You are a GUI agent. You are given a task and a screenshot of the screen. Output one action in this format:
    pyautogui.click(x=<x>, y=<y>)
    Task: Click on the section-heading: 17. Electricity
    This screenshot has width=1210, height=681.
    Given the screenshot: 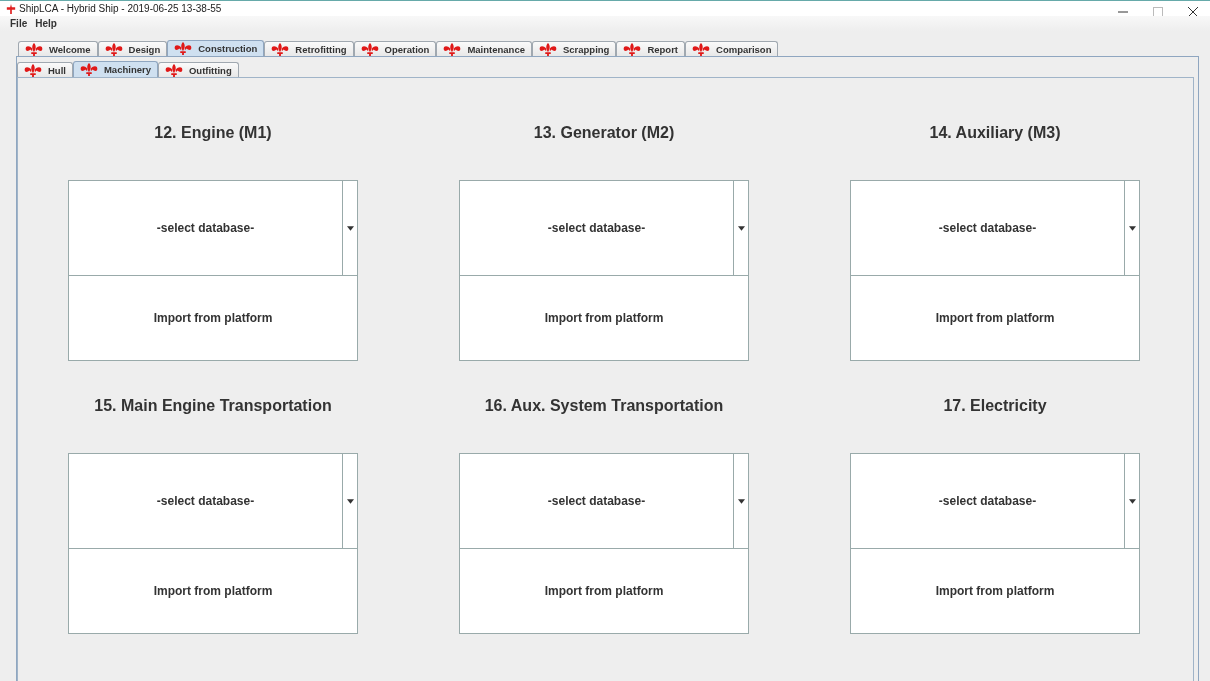 What is the action you would take?
    pyautogui.click(x=995, y=406)
    